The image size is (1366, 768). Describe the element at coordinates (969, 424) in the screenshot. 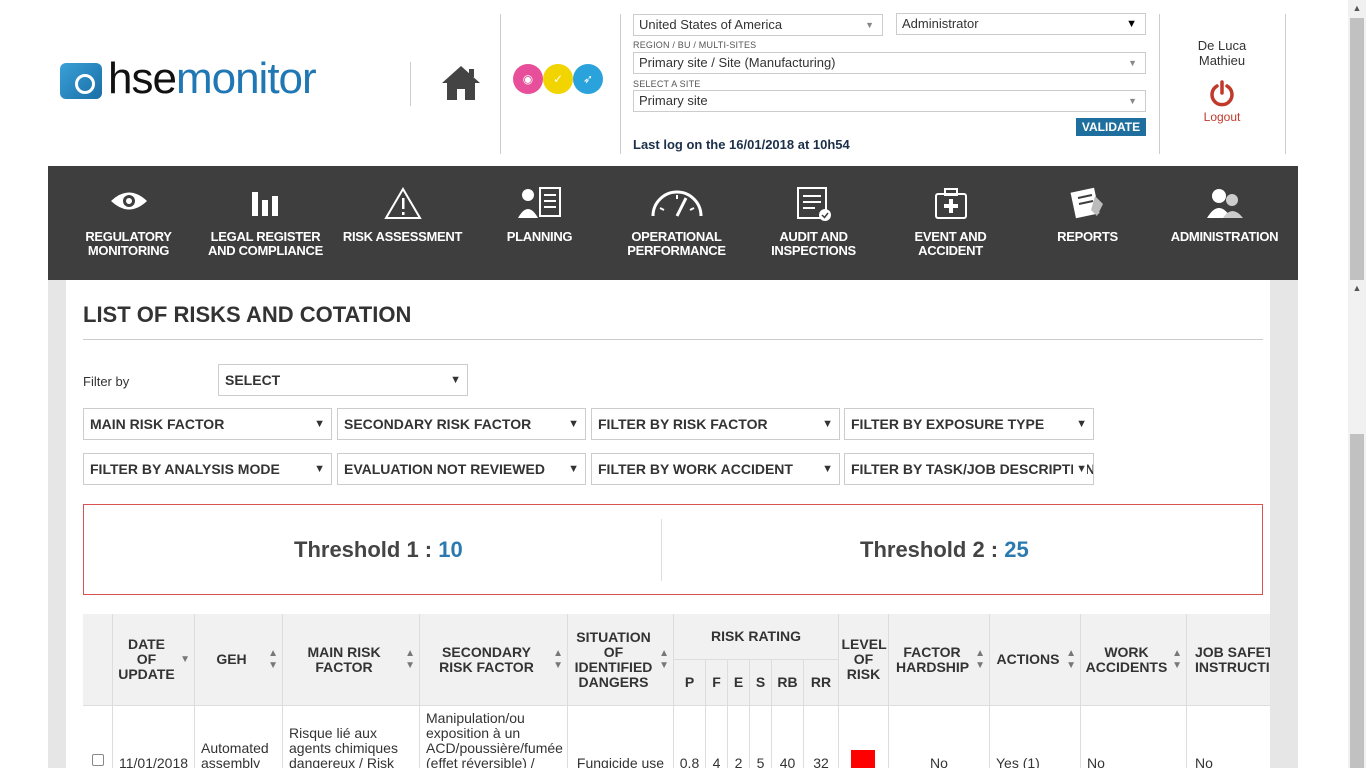

I see `exposure-type-filter-select: FILTER BY EXPOSURE TYPE ▼` at that location.